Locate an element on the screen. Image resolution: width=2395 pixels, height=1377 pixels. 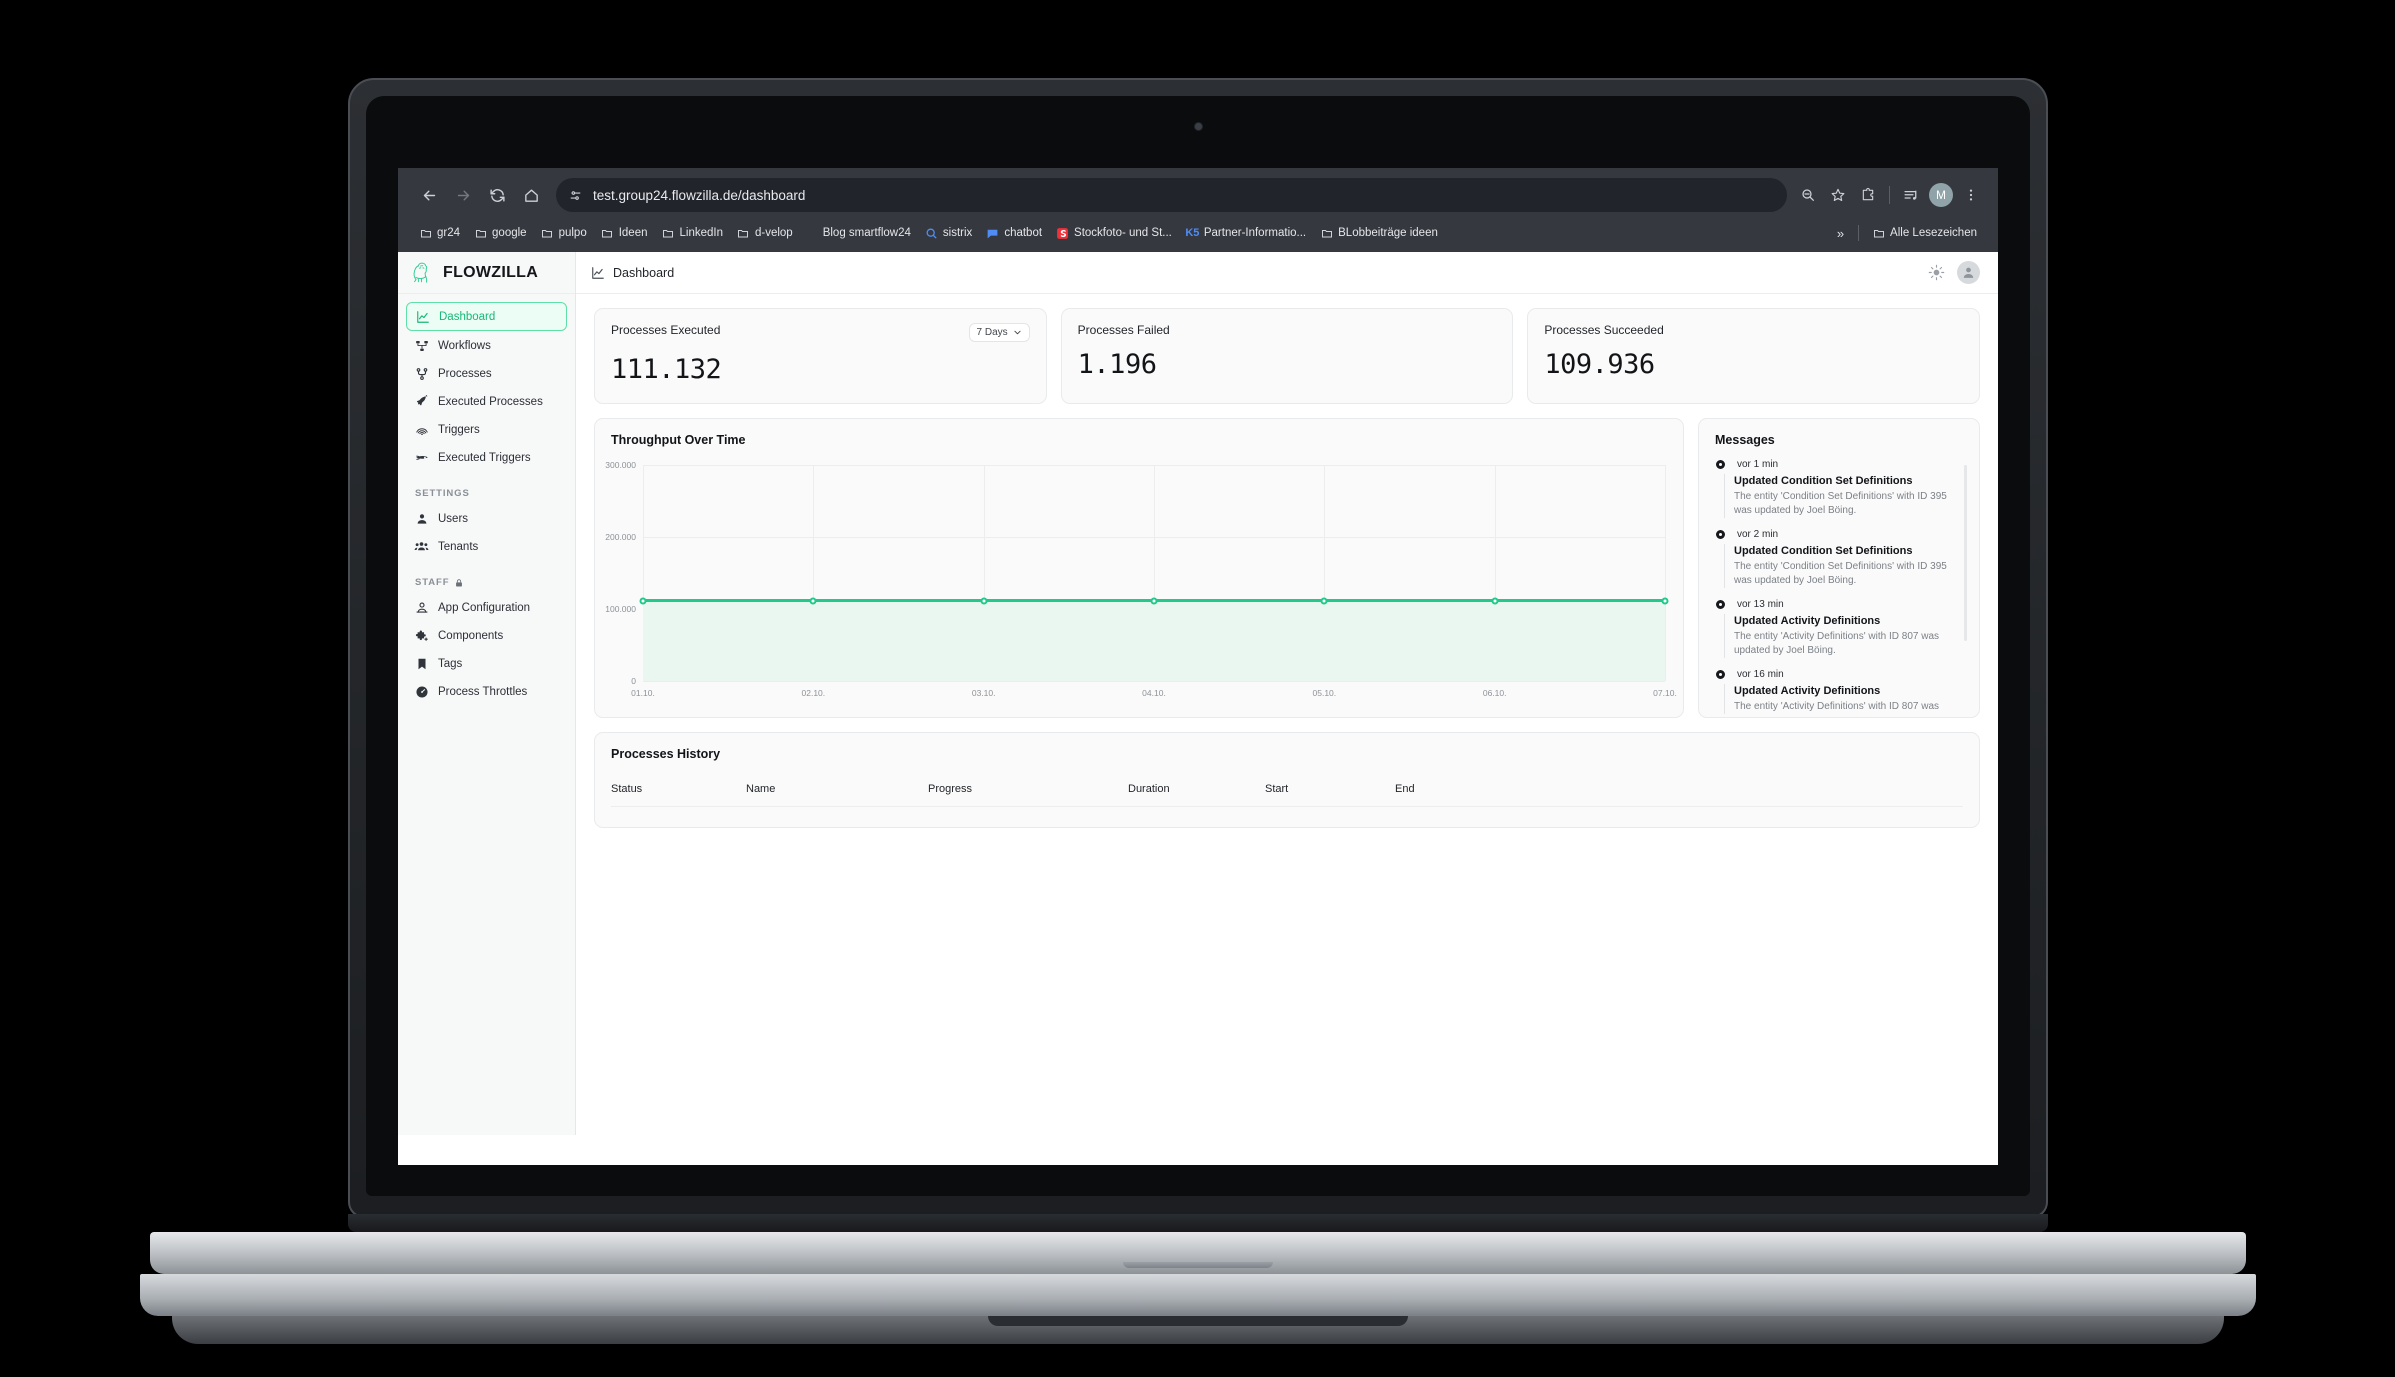
process-branch-icon is located at coordinates (421, 373).